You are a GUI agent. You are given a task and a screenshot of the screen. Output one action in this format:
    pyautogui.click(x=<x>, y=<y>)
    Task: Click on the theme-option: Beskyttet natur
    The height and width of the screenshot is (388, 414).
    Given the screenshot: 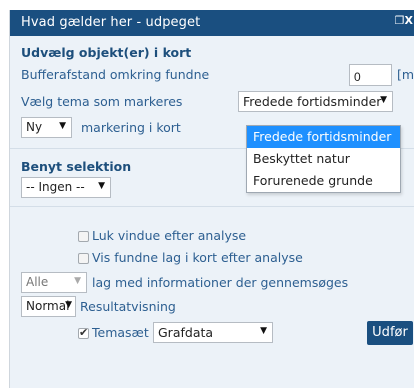 What is the action you would take?
    pyautogui.click(x=323, y=159)
    